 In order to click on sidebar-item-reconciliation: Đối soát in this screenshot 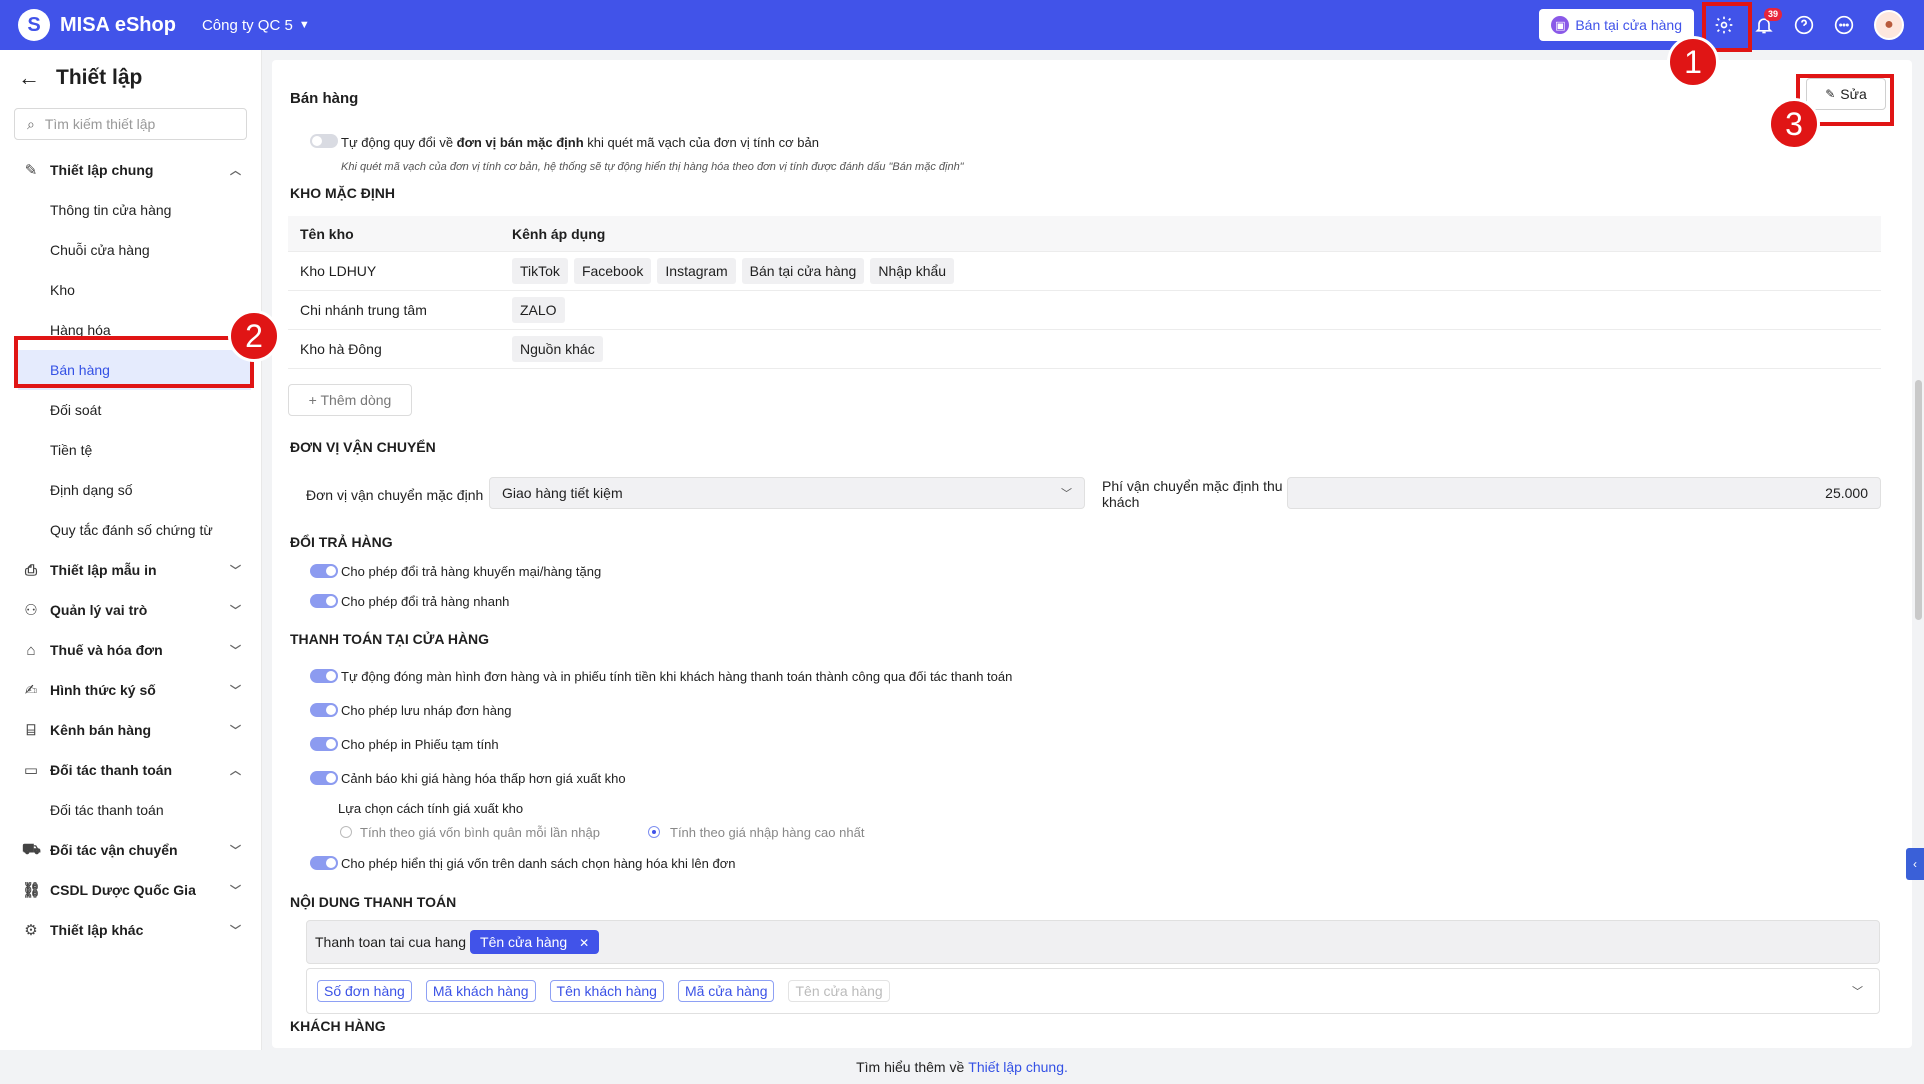, I will do `click(130, 410)`.